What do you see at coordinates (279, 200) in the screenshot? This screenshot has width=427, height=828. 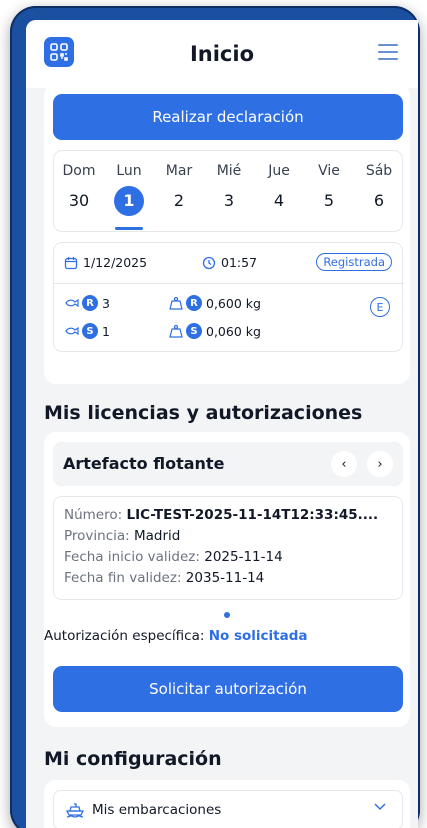 I see `day-number: 4` at bounding box center [279, 200].